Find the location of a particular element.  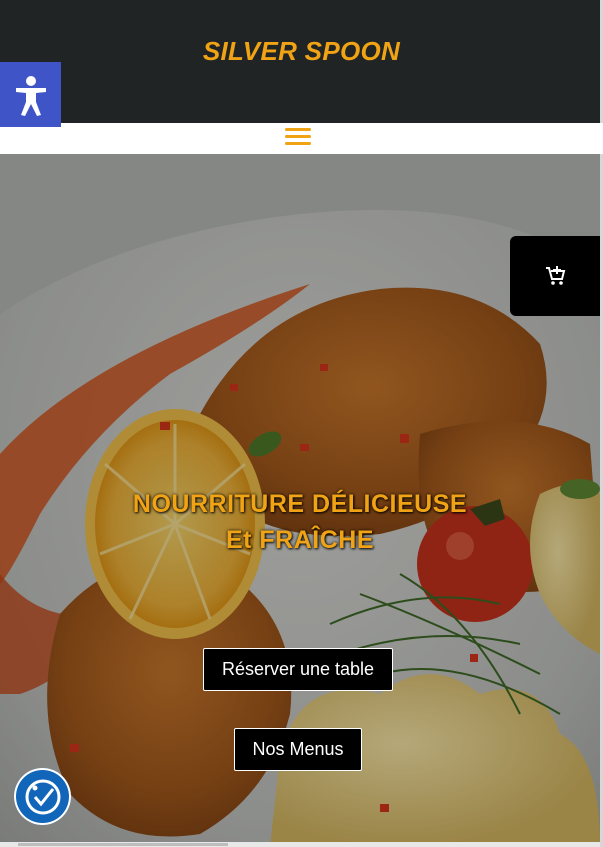

accessibility-person-icon is located at coordinates (30, 95).